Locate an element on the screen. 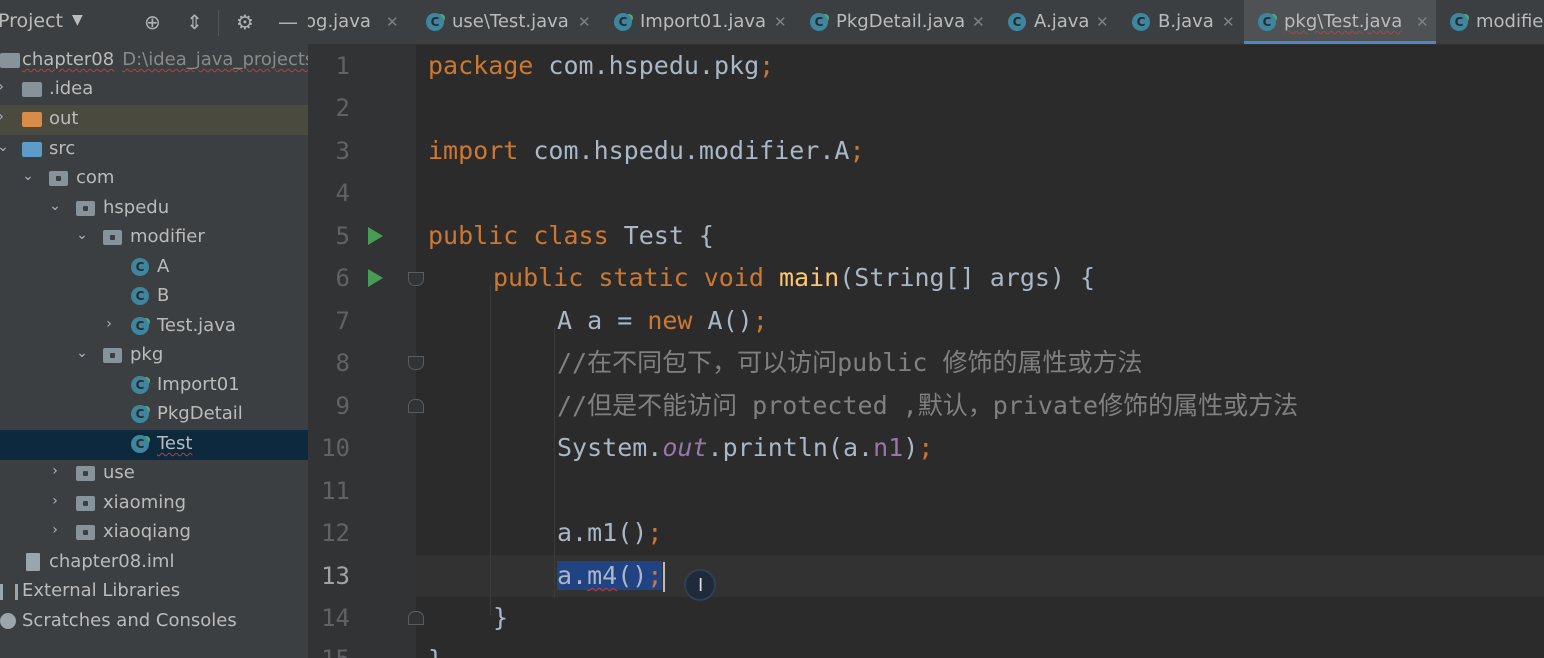 Image resolution: width=1544 pixels, height=658 pixels. tree-item-modifier: ⌄ modifier is located at coordinates (154, 238).